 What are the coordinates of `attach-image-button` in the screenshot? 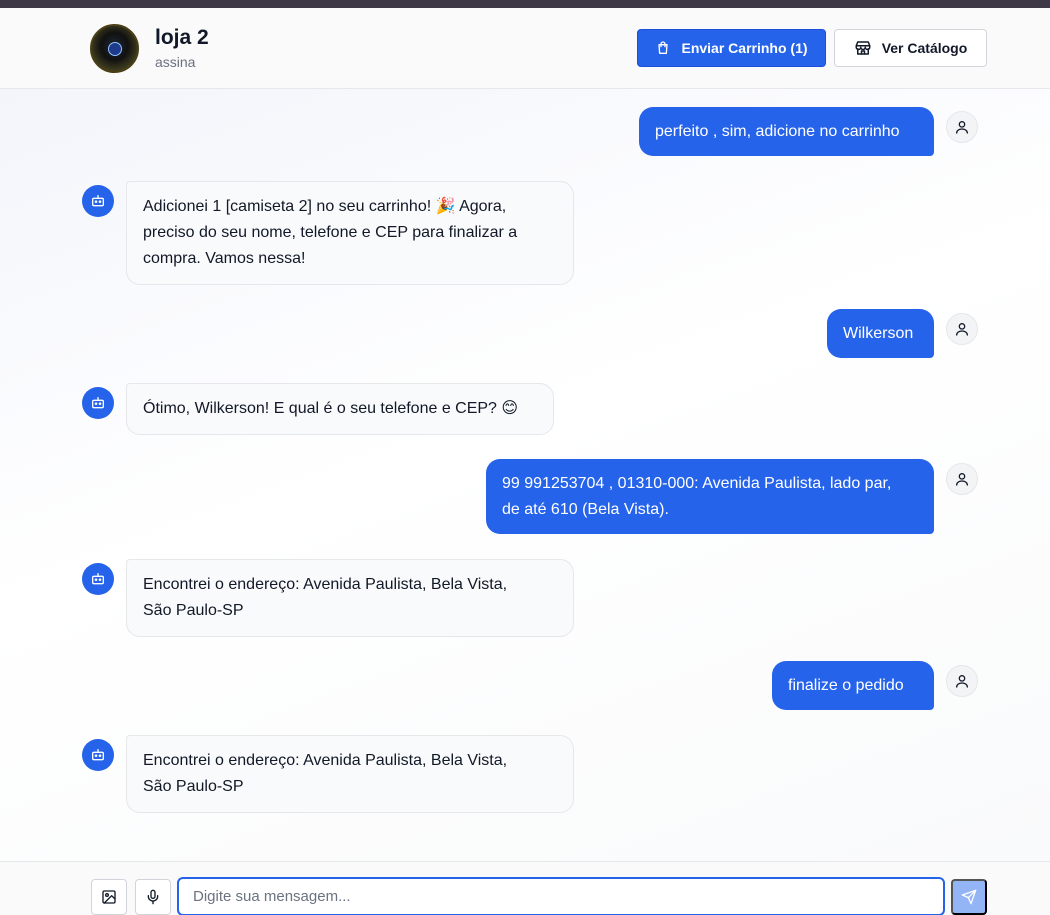 It's located at (109, 897).